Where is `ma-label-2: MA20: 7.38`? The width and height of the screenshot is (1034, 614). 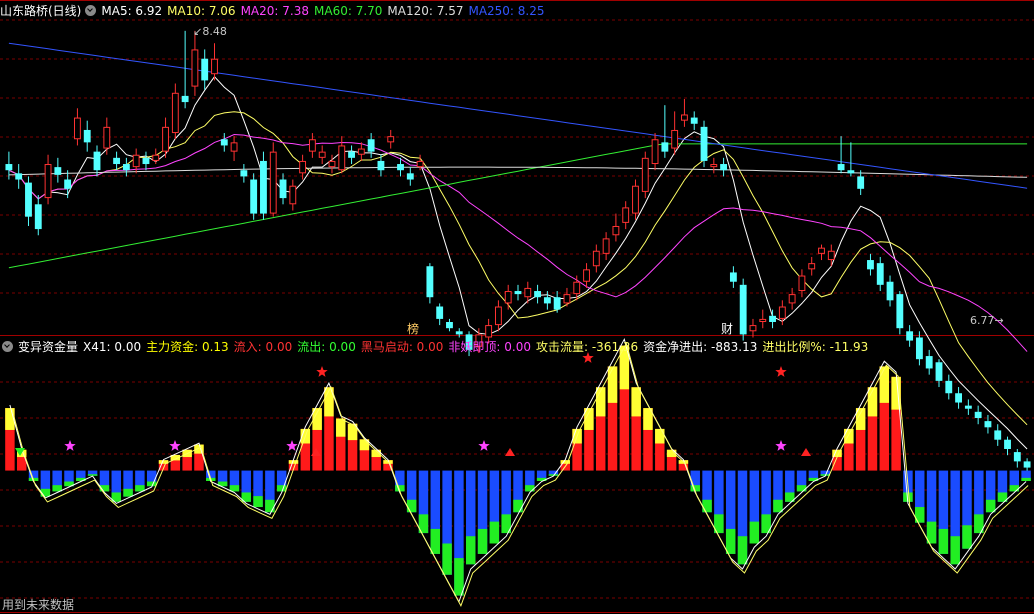 ma-label-2: MA20: 7.38 is located at coordinates (274, 11).